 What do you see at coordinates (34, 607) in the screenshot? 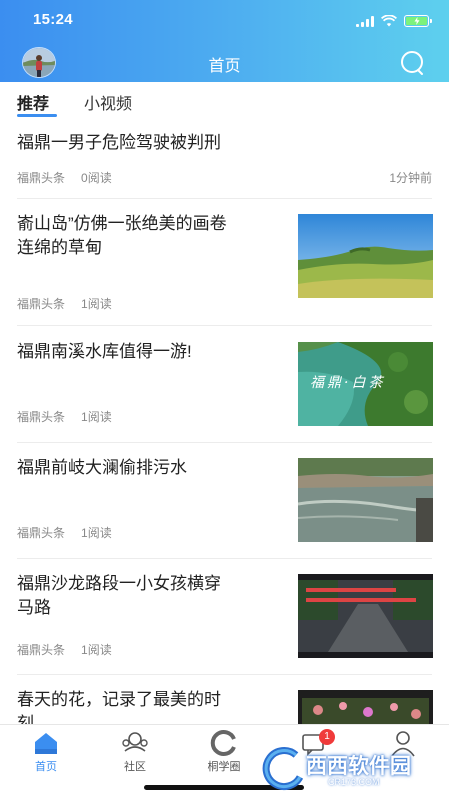
I see `news-title-line: 马路` at bounding box center [34, 607].